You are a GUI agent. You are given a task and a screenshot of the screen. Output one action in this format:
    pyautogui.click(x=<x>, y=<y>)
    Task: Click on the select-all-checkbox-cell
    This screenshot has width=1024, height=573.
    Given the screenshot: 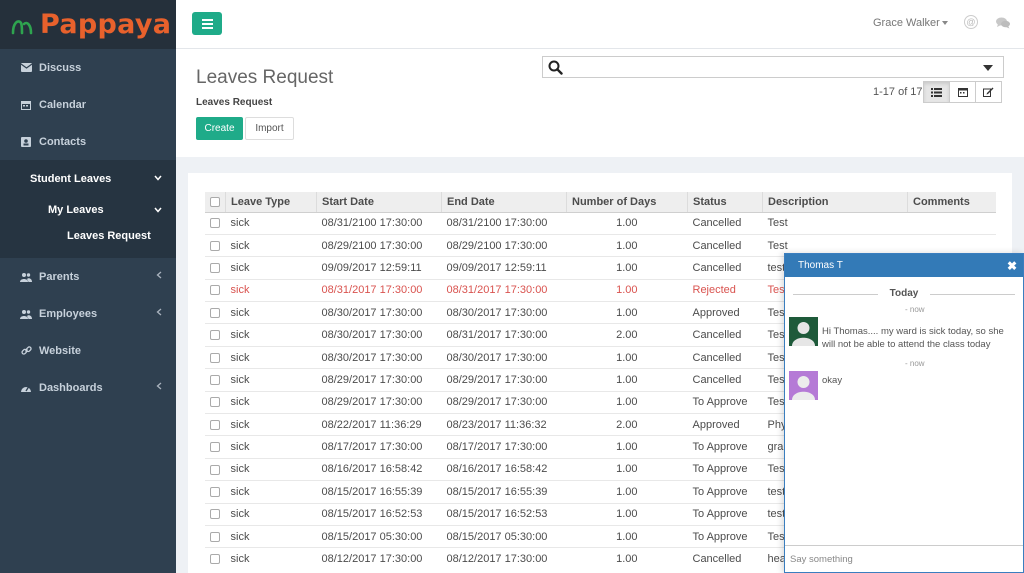 What is the action you would take?
    pyautogui.click(x=215, y=202)
    